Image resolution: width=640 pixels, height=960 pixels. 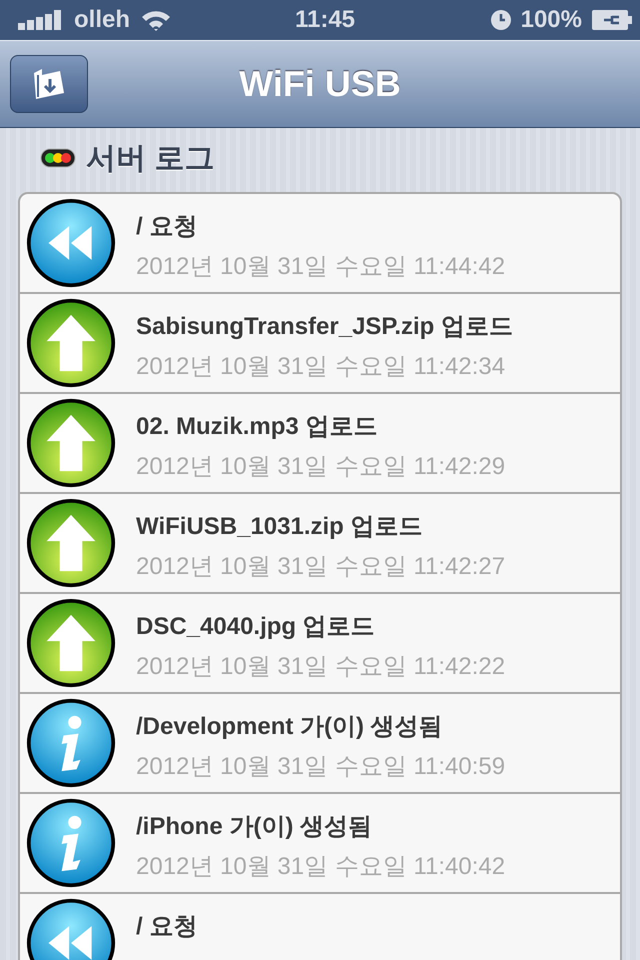 I want to click on log-title: /iPhone 가(이) 생성됨, so click(x=254, y=827).